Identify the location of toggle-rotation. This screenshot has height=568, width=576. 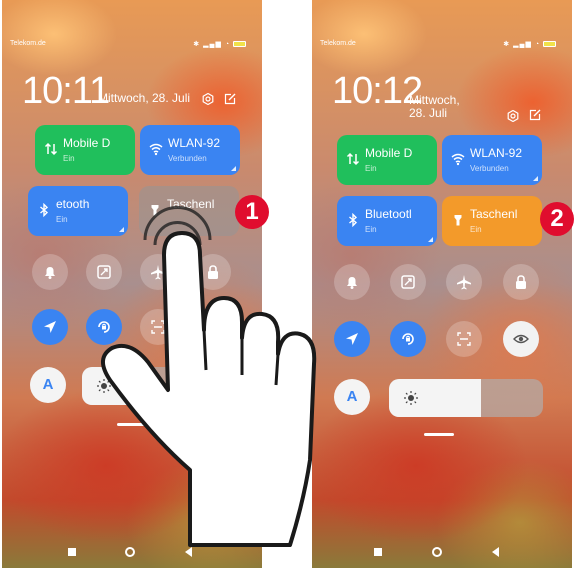
(521, 282).